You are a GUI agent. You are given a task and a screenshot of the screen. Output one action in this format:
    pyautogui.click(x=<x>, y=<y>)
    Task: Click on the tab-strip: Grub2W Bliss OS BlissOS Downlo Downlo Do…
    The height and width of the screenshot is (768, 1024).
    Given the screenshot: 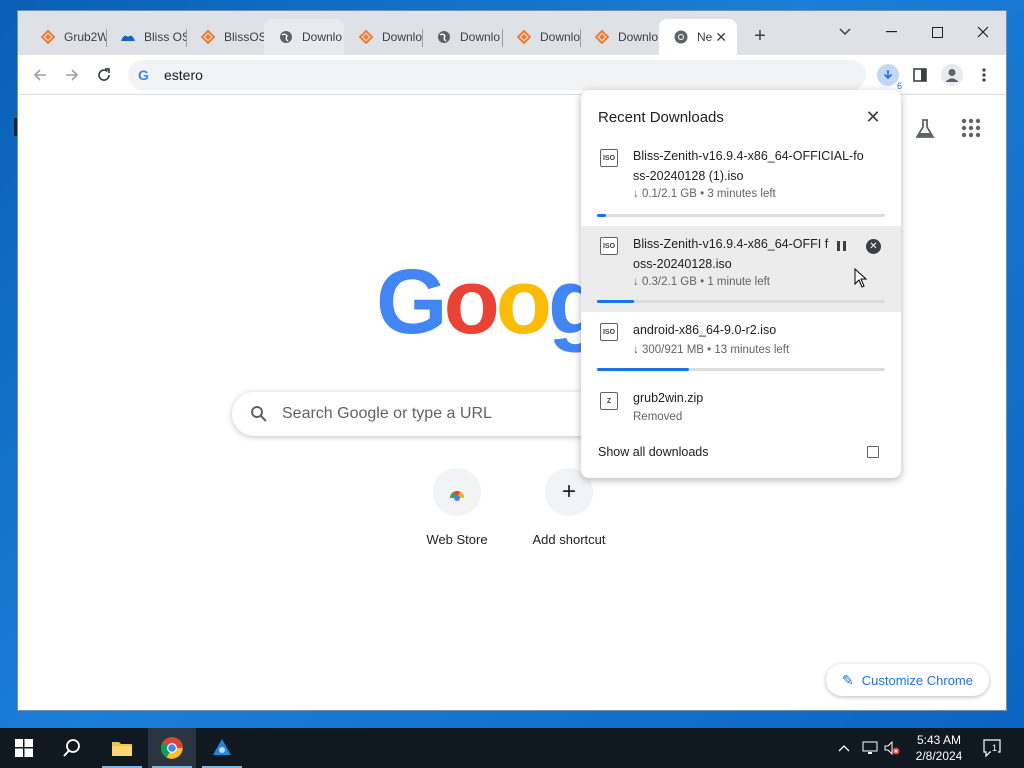 What is the action you would take?
    pyautogui.click(x=512, y=33)
    